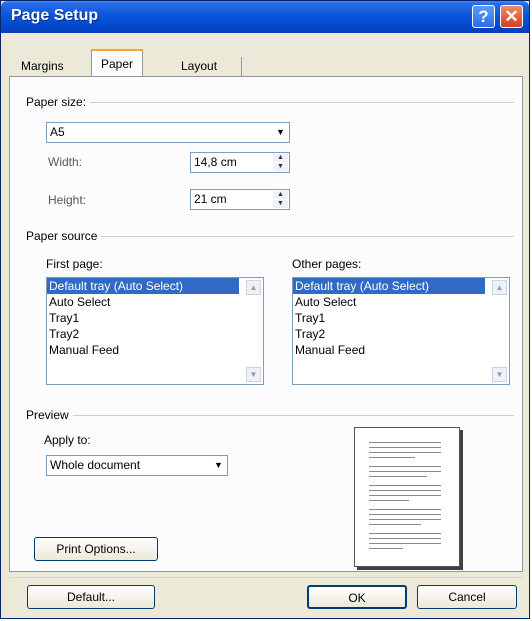 This screenshot has height=621, width=532. Describe the element at coordinates (266, 577) in the screenshot. I see `button-row-divider` at that location.